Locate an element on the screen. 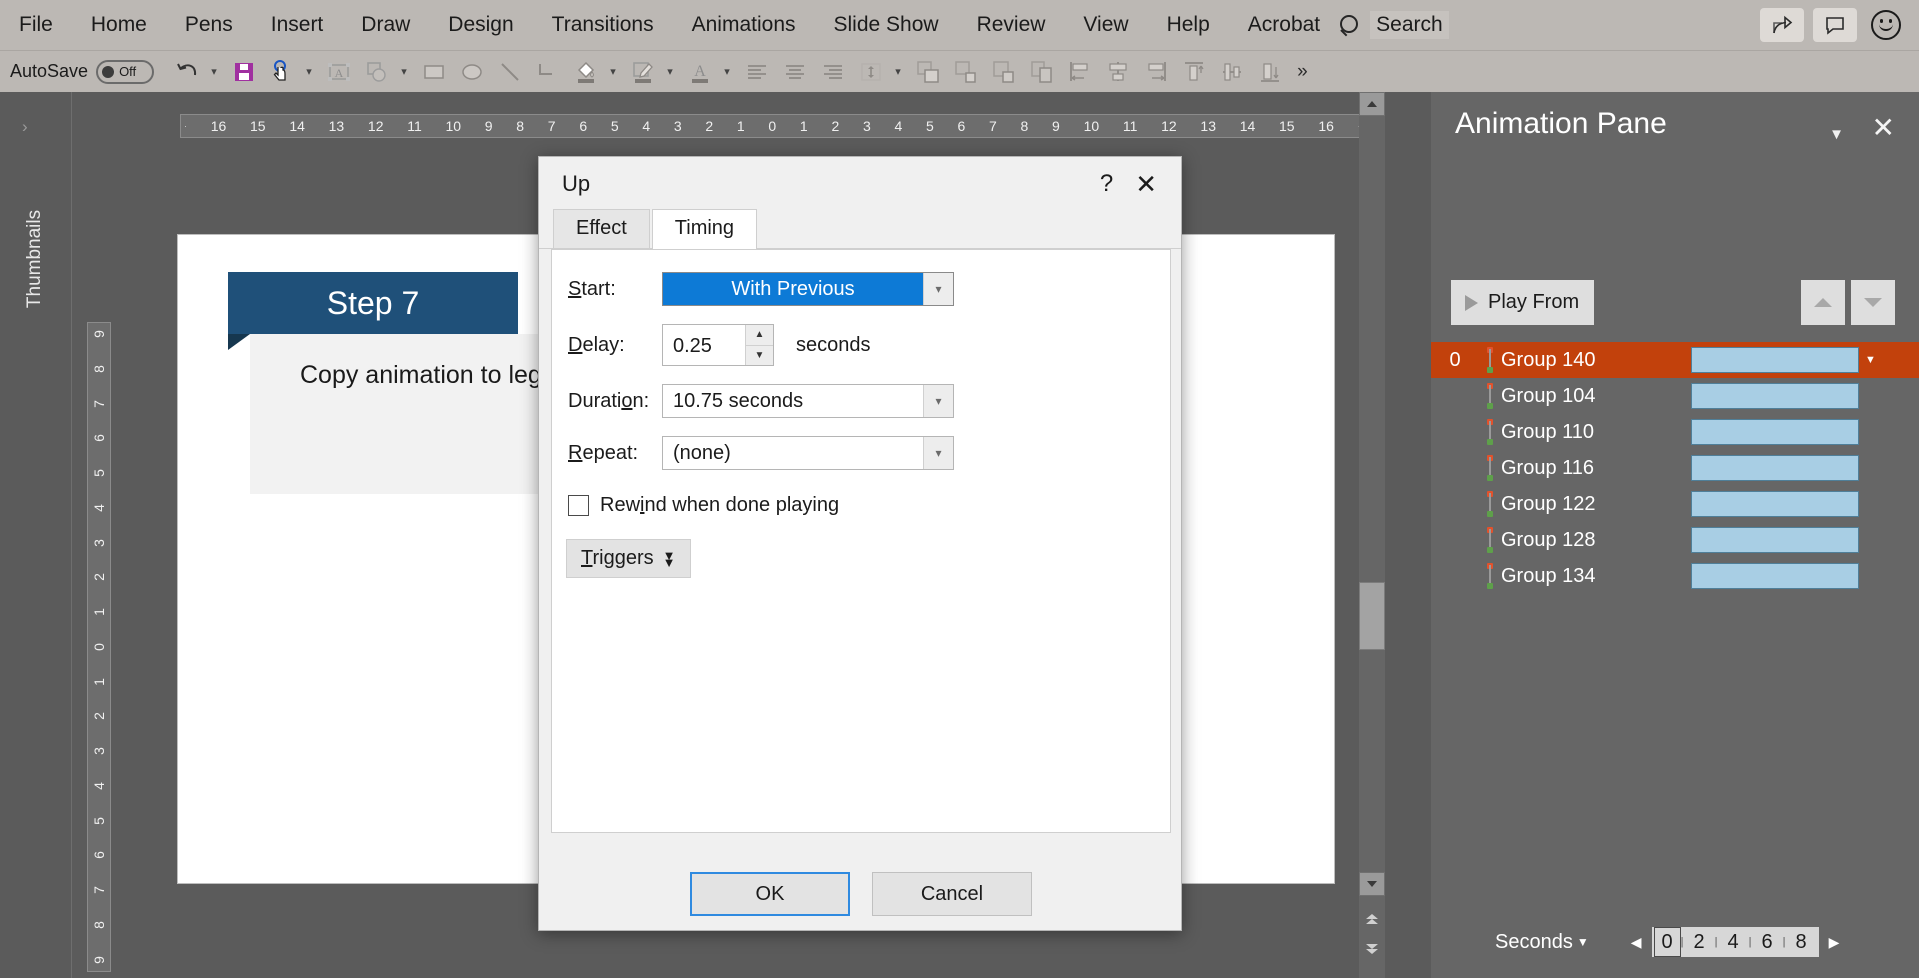  delay-stepper: ▲ ▼ is located at coordinates (759, 345).